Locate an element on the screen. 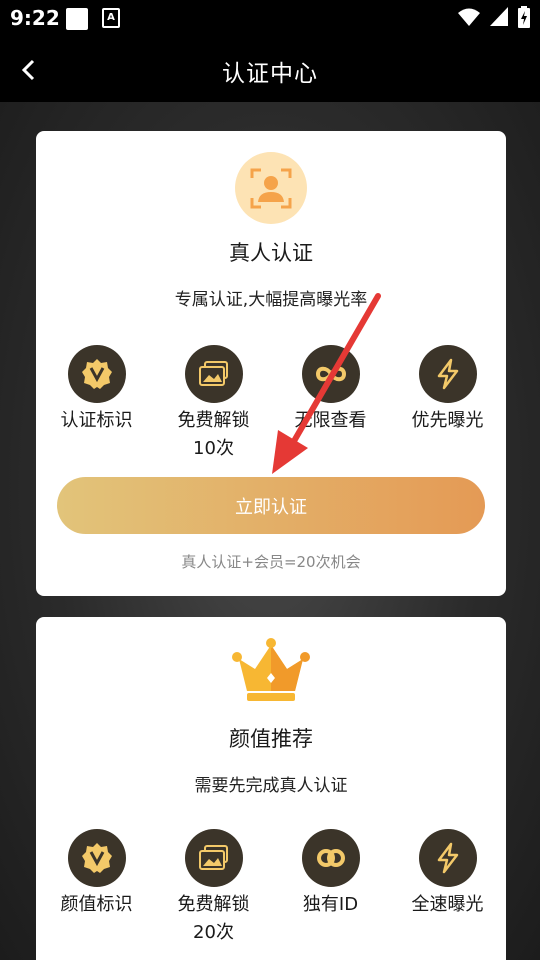  perk-label: 全速曝光 is located at coordinates (447, 904).